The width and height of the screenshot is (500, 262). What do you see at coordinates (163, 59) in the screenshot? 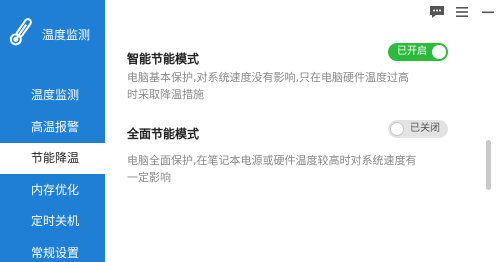
I see `smart-saving-title: 智能节能模式` at bounding box center [163, 59].